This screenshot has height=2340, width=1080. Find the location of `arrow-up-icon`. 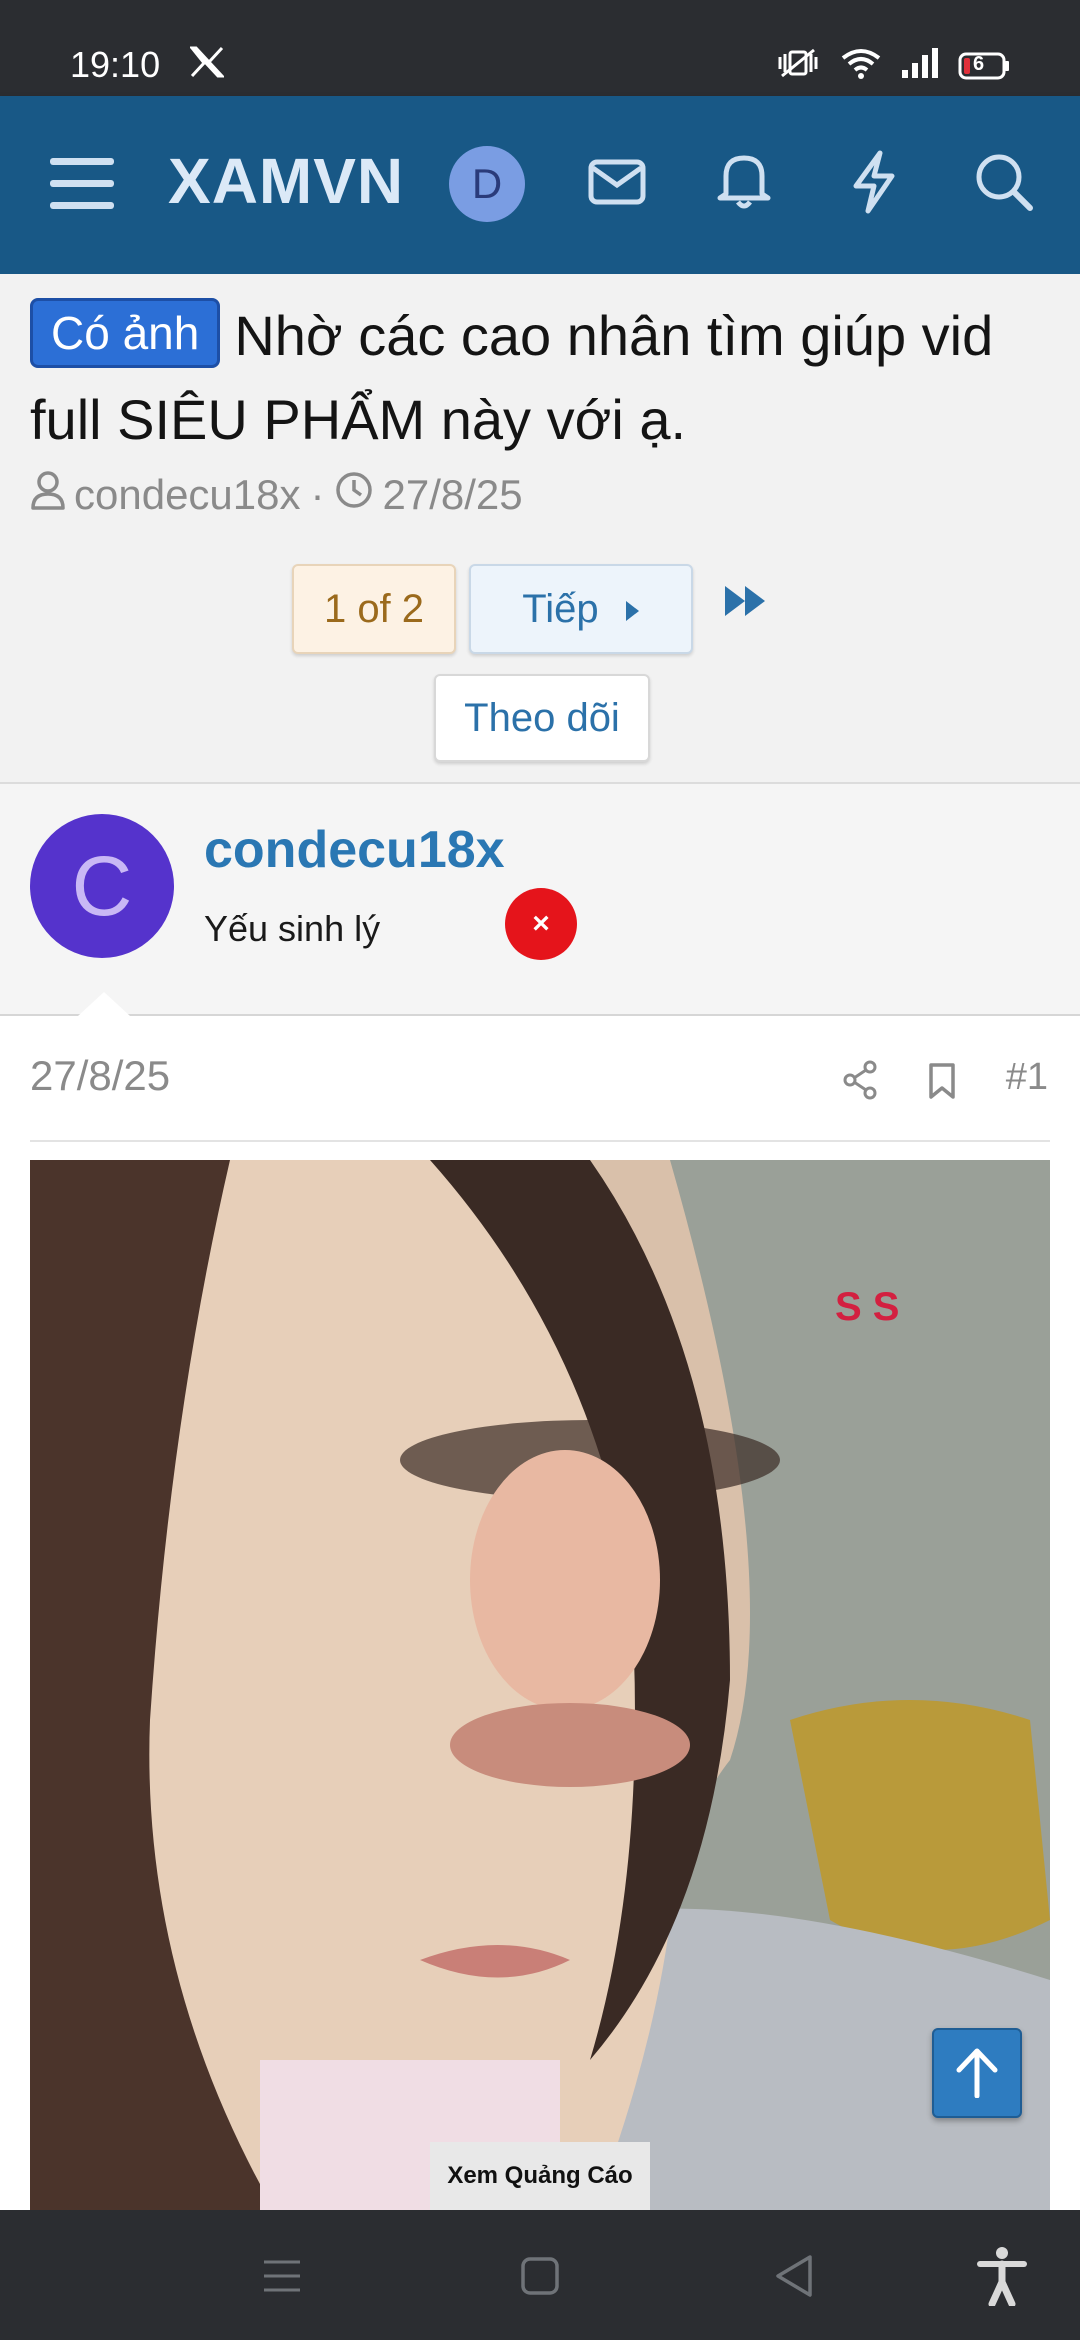

arrow-up-icon is located at coordinates (977, 2074).